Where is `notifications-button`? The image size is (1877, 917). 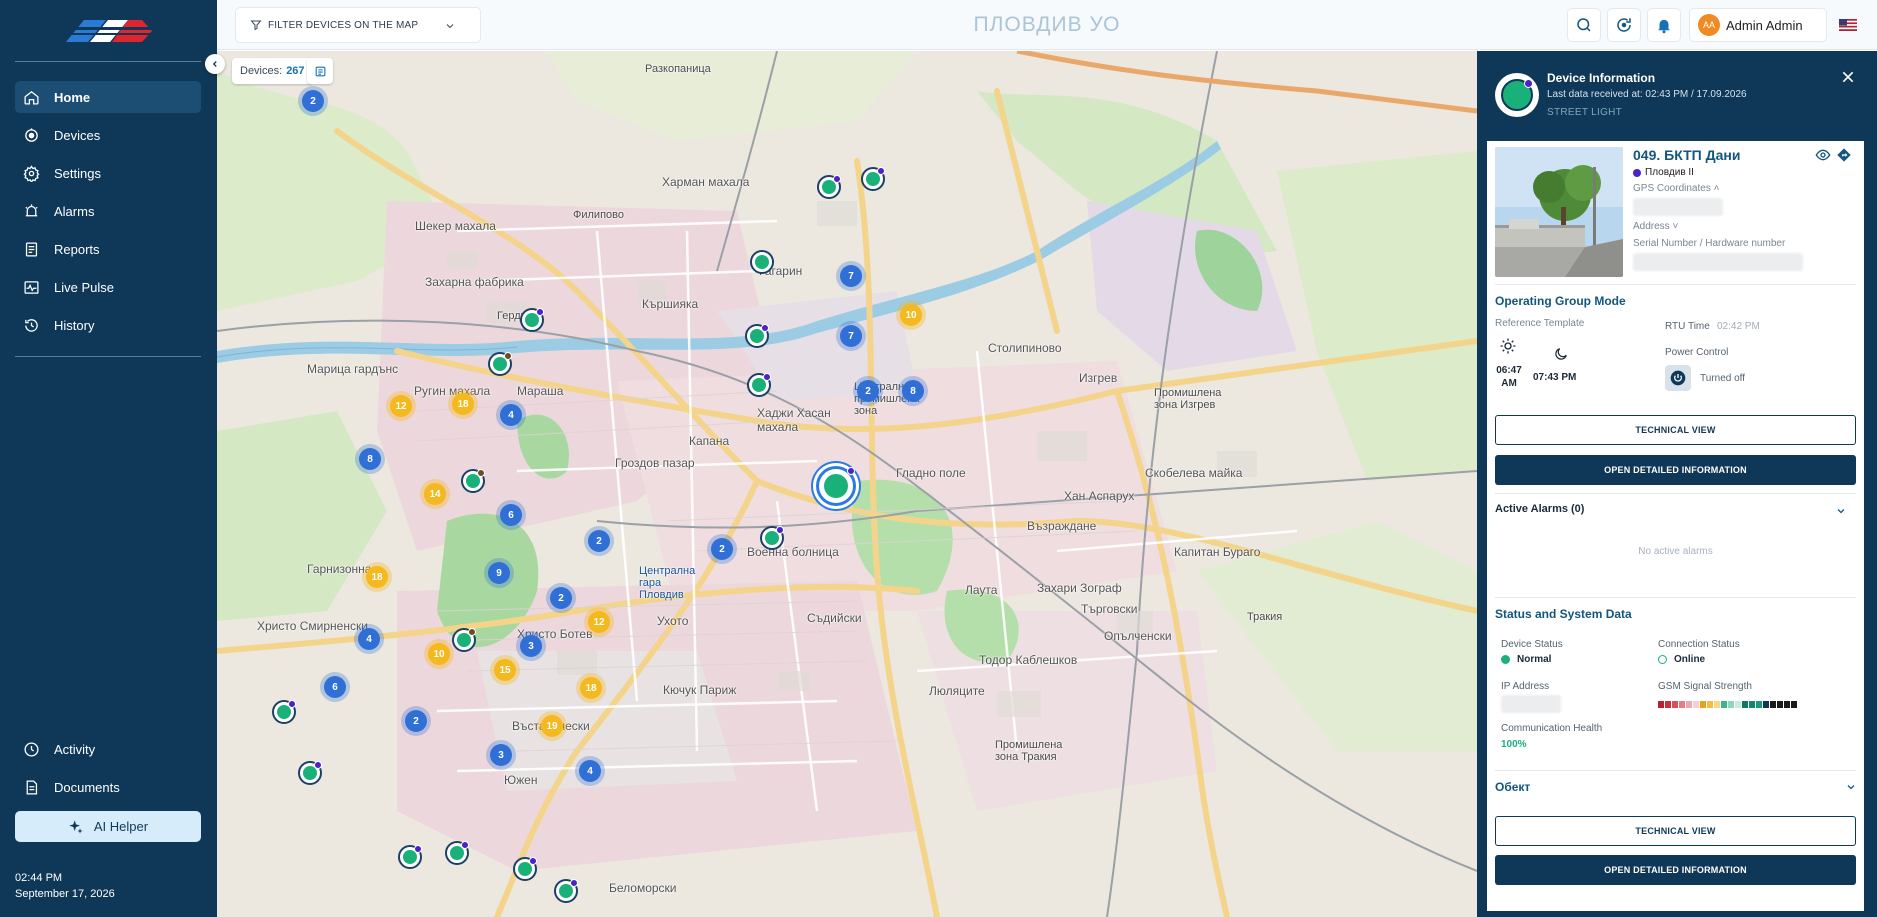
notifications-button is located at coordinates (1664, 25).